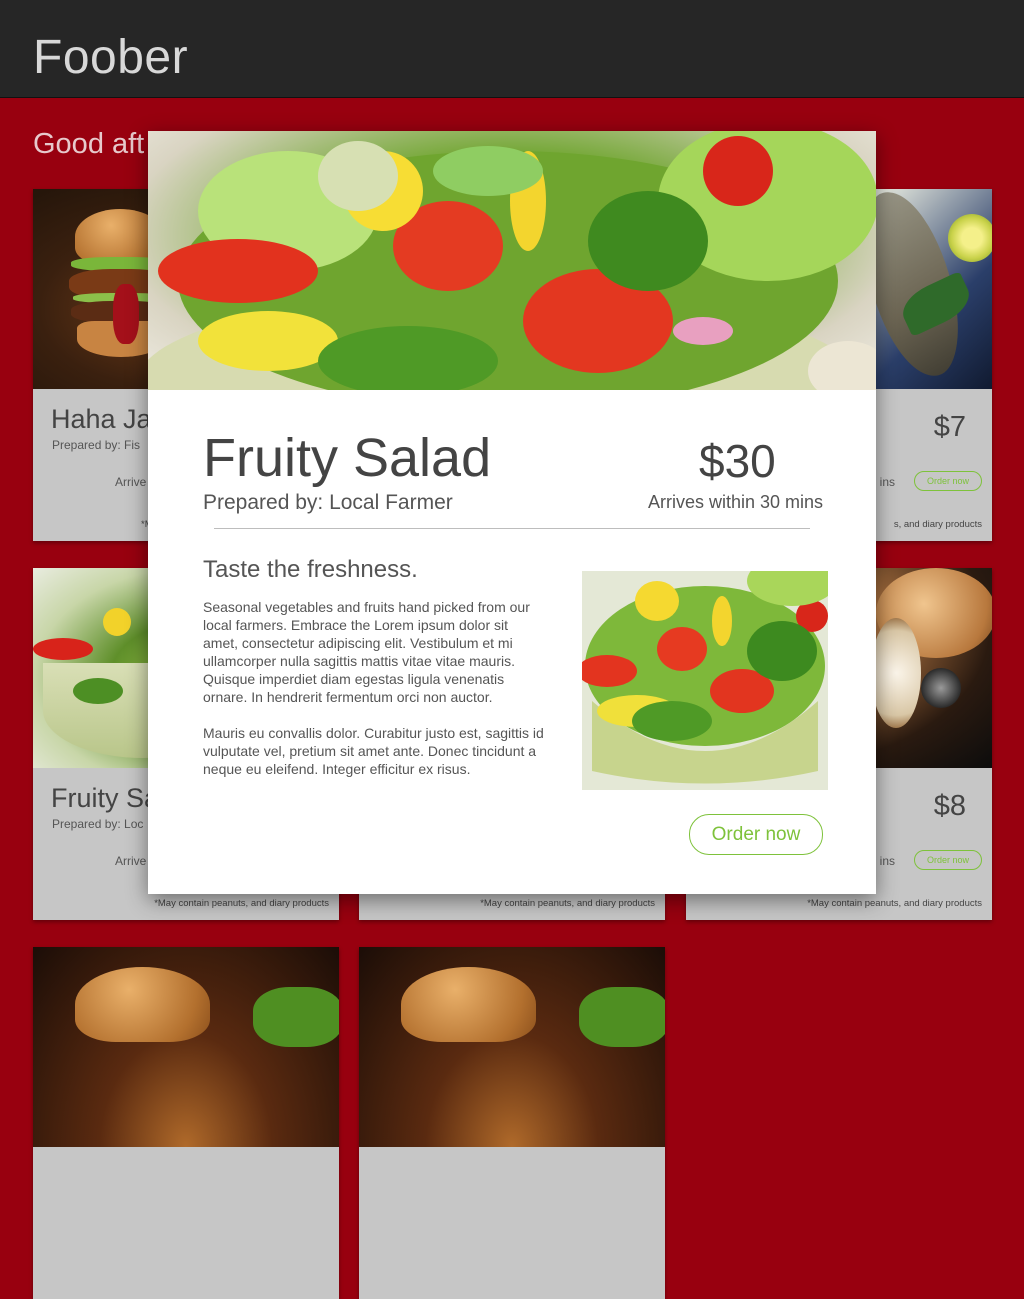  I want to click on app-title: Foober, so click(111, 57).